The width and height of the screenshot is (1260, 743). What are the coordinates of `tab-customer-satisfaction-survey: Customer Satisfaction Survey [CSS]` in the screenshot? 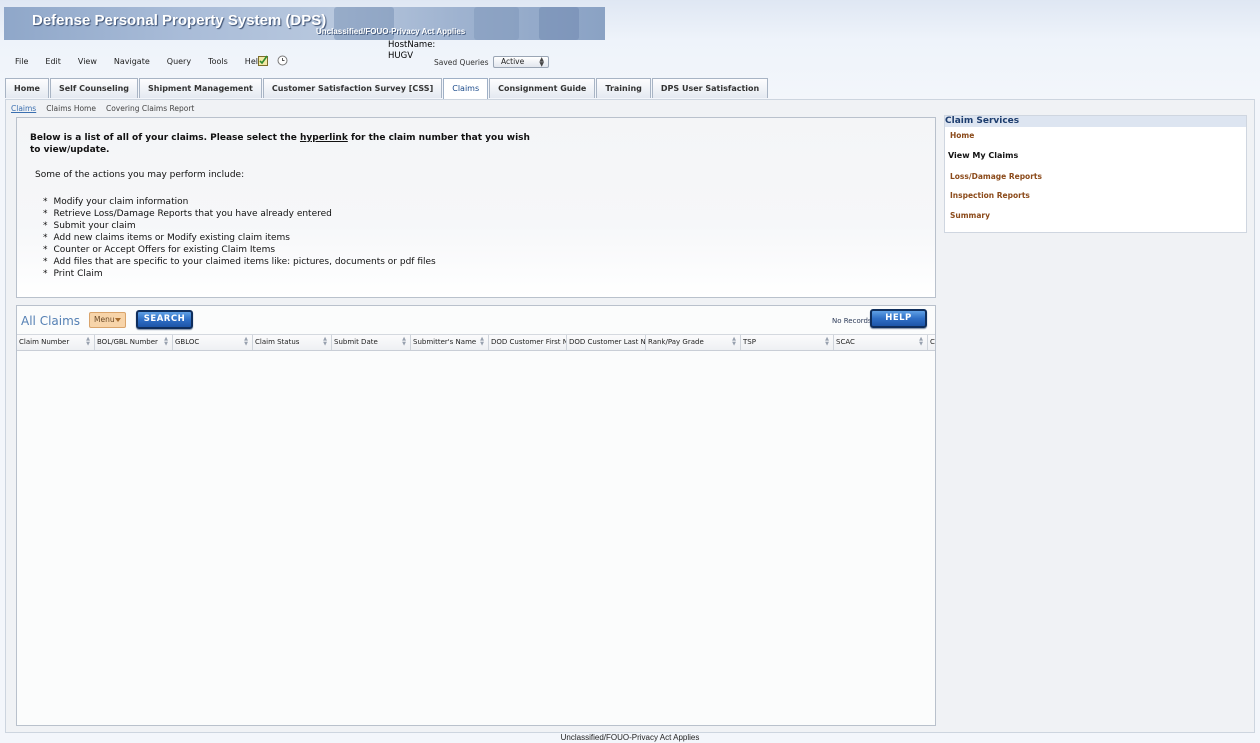 It's located at (352, 88).